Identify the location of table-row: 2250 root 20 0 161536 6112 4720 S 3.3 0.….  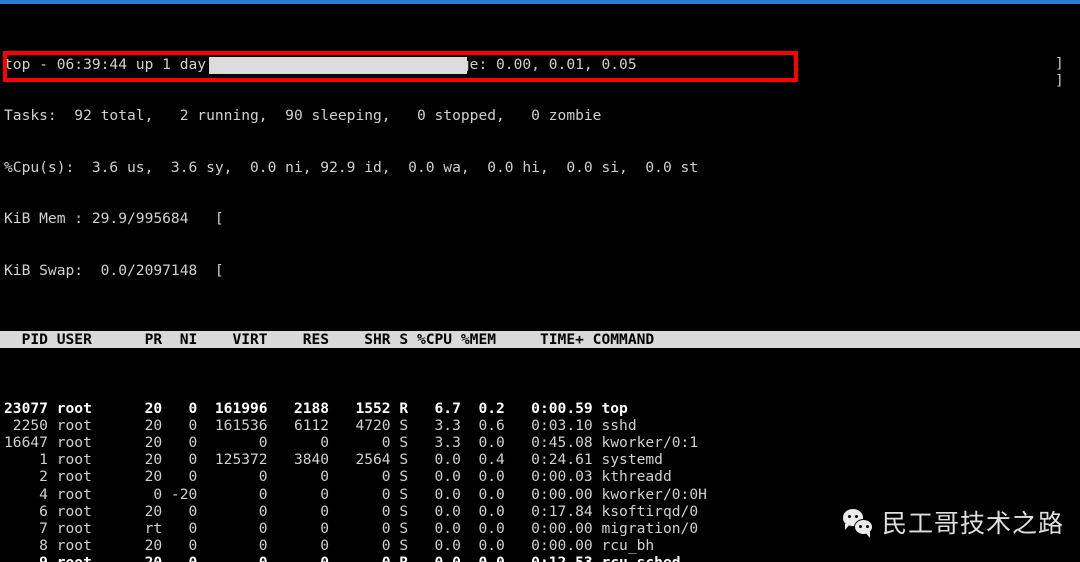
(320, 425).